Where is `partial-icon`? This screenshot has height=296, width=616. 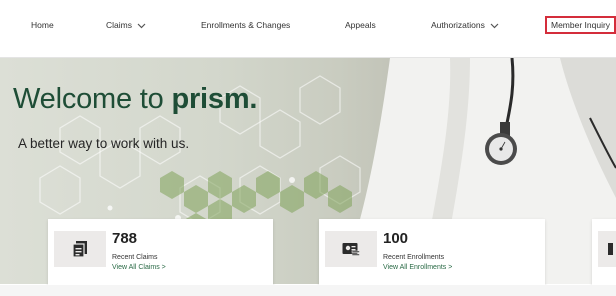 partial-icon is located at coordinates (610, 249).